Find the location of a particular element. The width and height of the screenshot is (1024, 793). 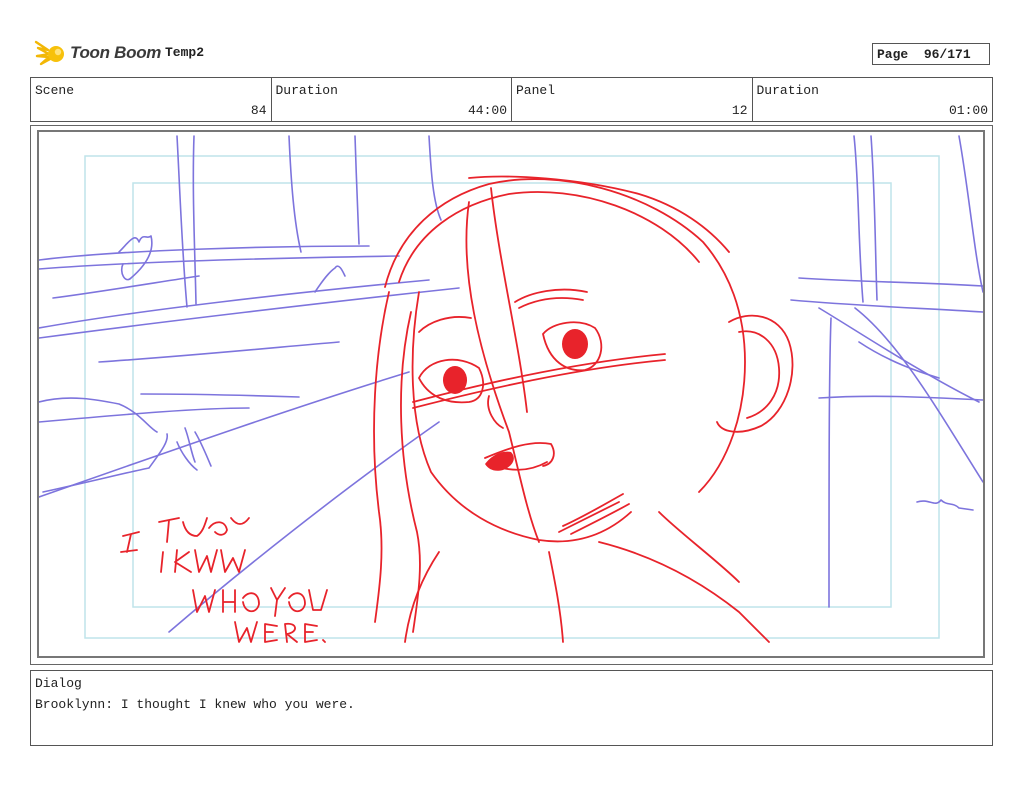

project-name: Temp2 is located at coordinates (185, 52).